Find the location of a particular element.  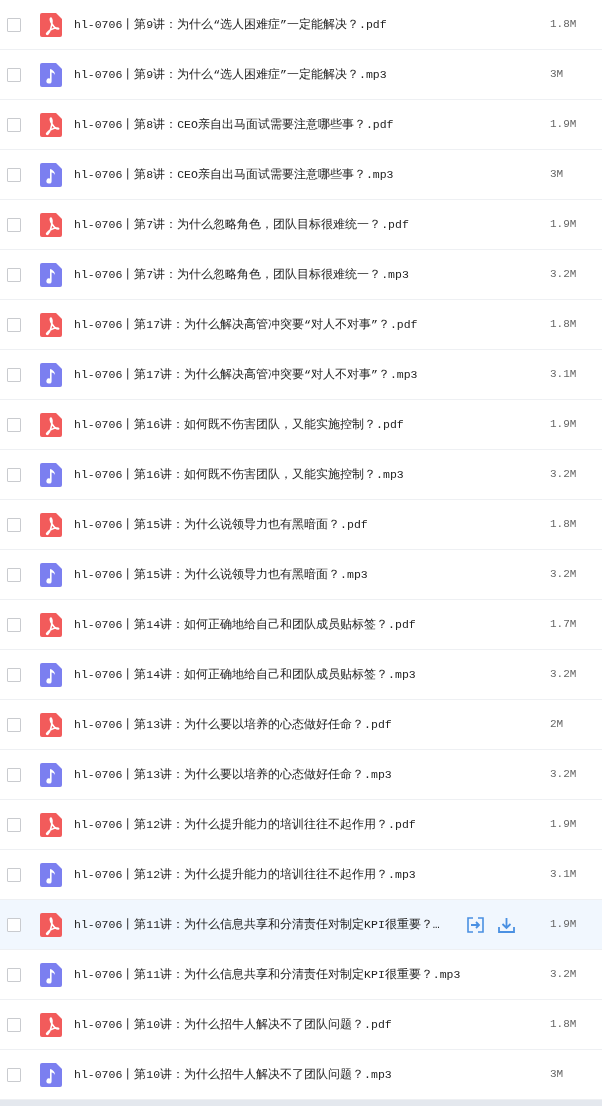

file-row: hl-0706丨第8讲：CEO亲自出马面试需要注意哪些事？.mp3 3M is located at coordinates (301, 175).